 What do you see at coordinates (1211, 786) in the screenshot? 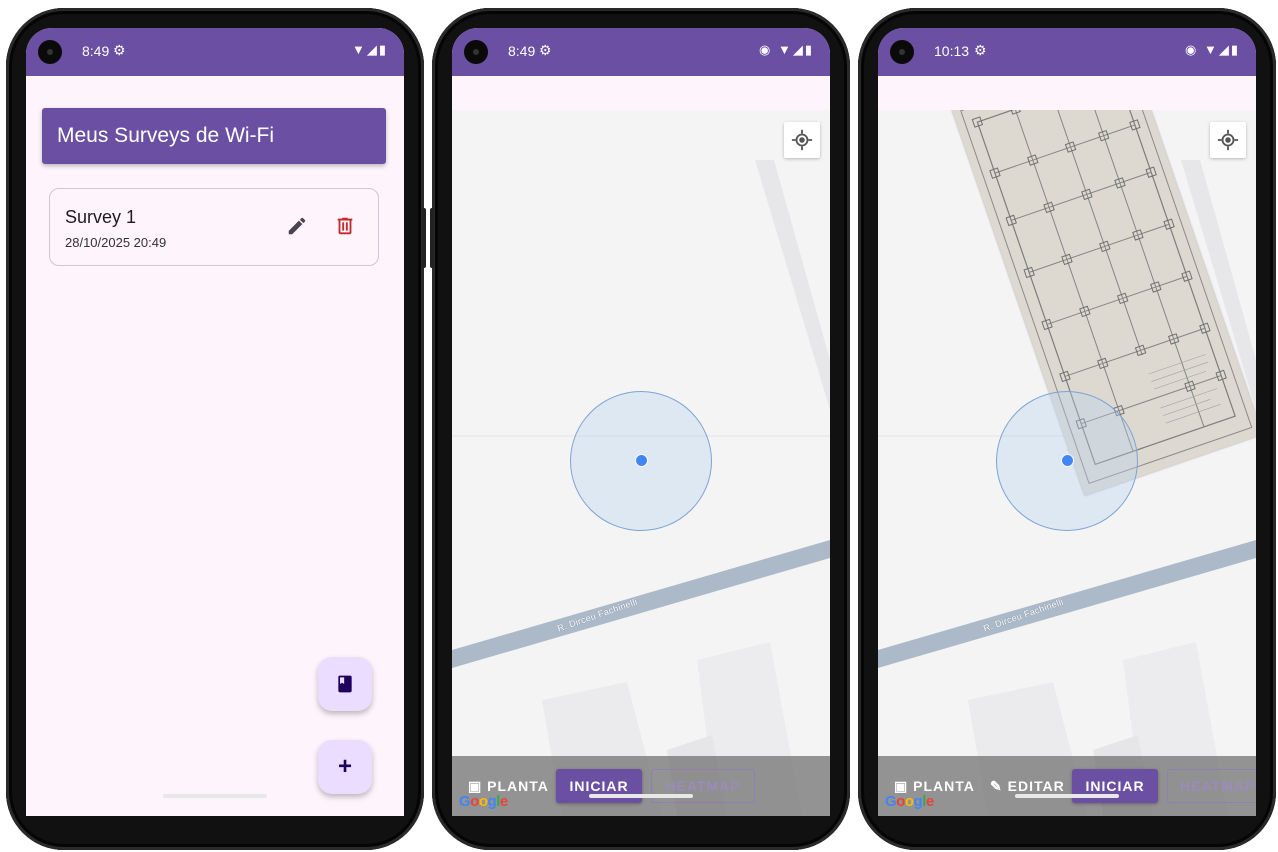
I see `heatmap-button: HEATMAP` at bounding box center [1211, 786].